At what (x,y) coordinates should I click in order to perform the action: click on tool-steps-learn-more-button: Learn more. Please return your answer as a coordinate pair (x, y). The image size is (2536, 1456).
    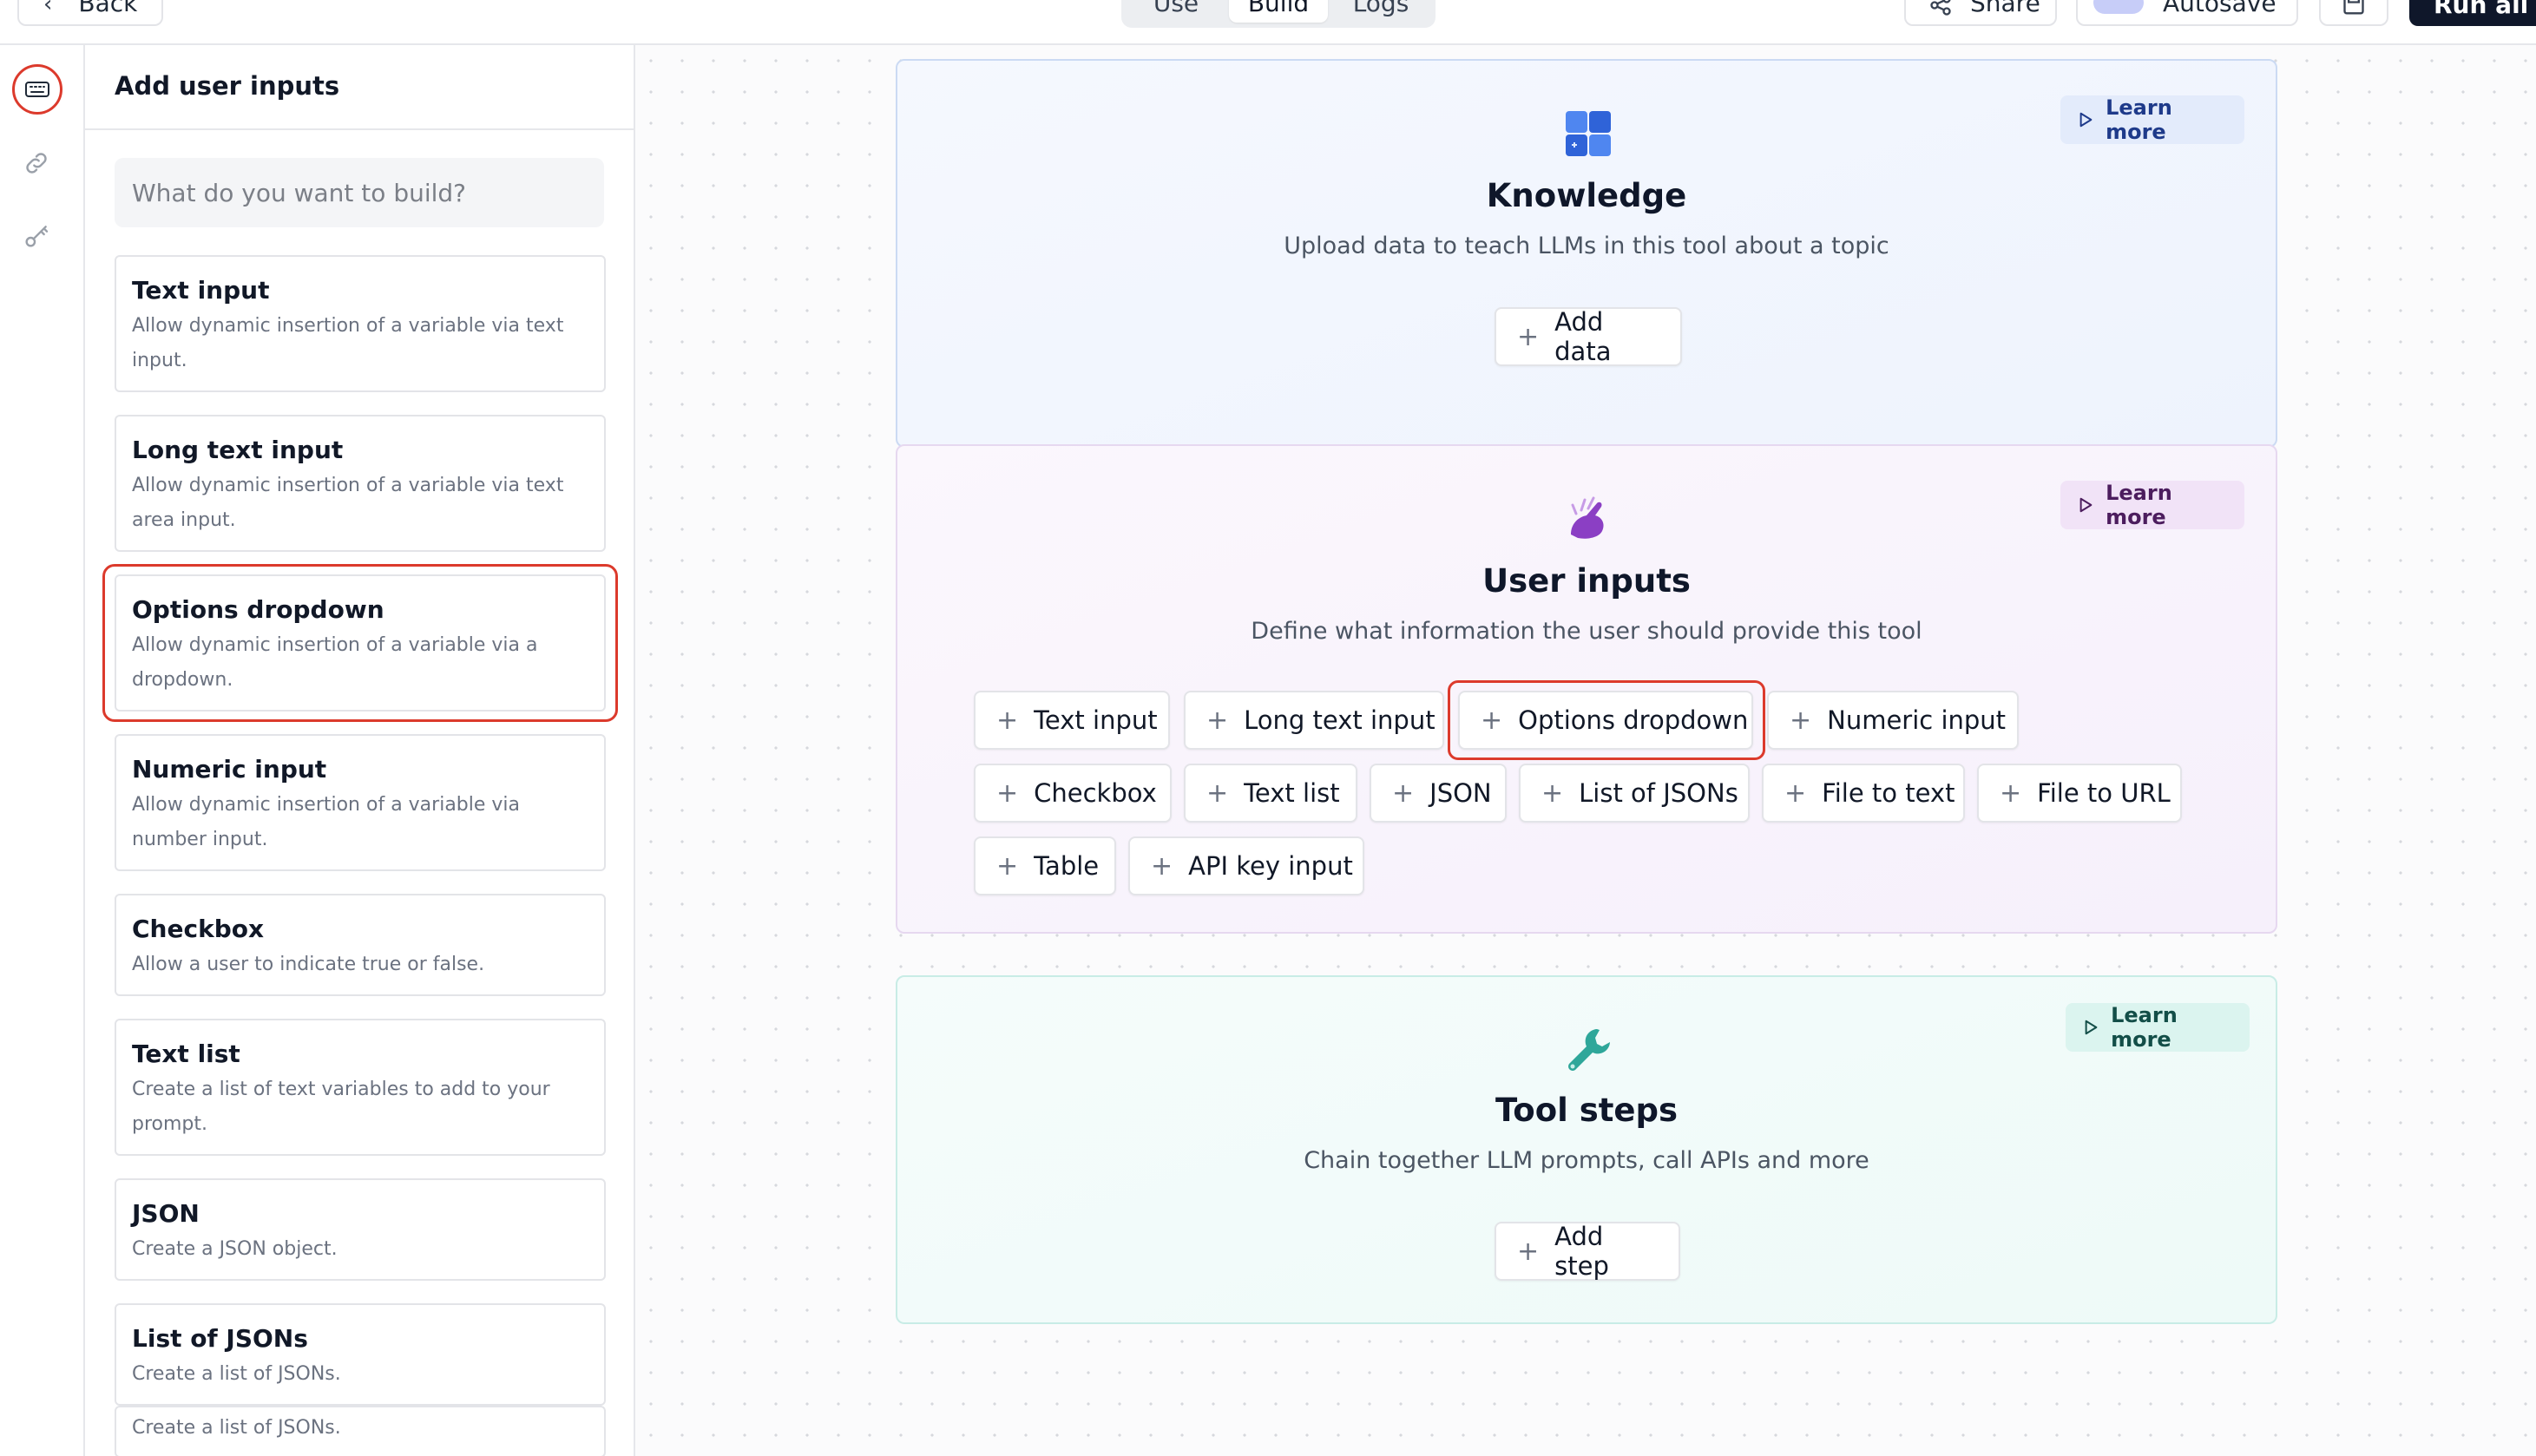
    Looking at the image, I should click on (2158, 1027).